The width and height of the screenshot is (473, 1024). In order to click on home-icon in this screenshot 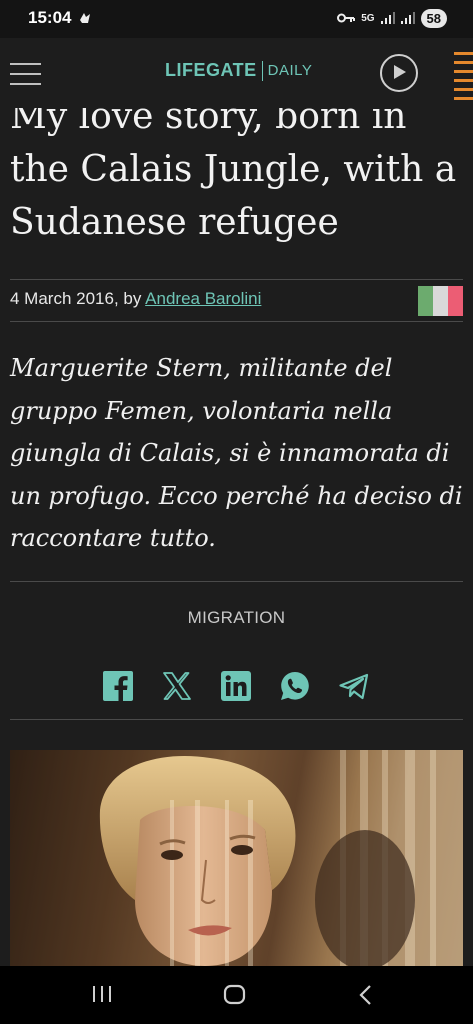, I will do `click(235, 997)`.